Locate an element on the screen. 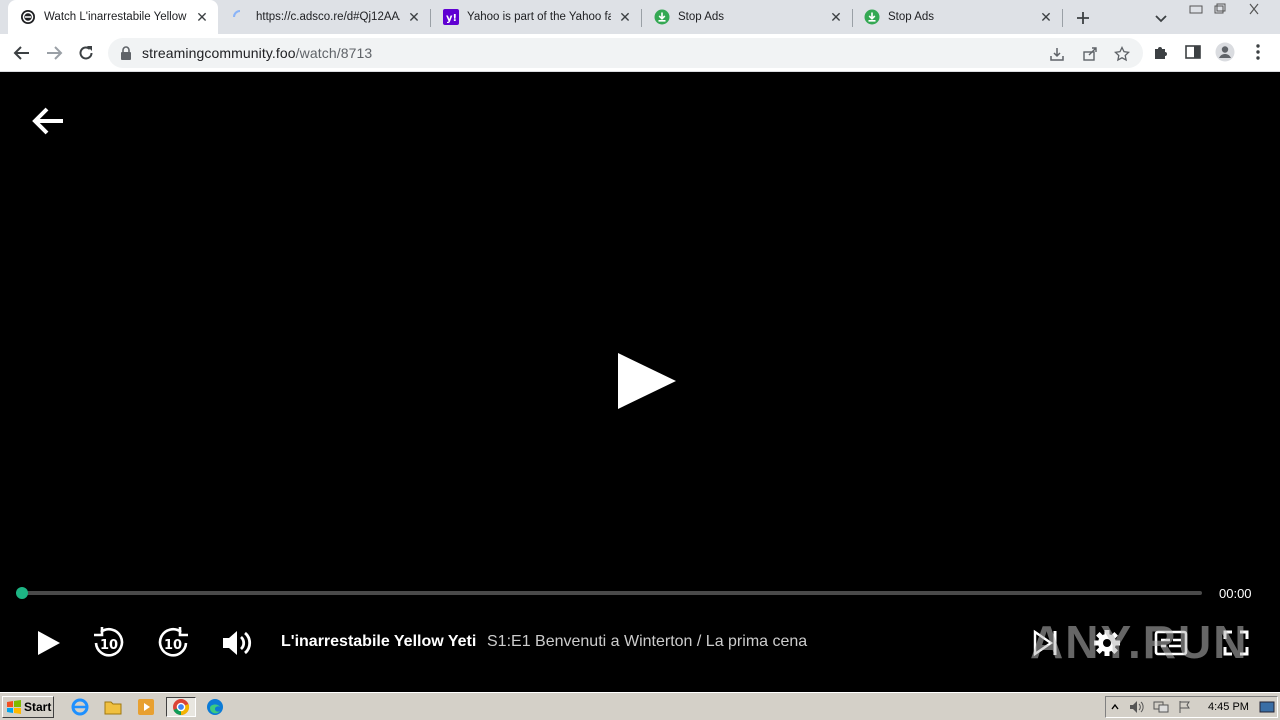 The image size is (1280, 720). time-display: 00:00 is located at coordinates (1235, 593).